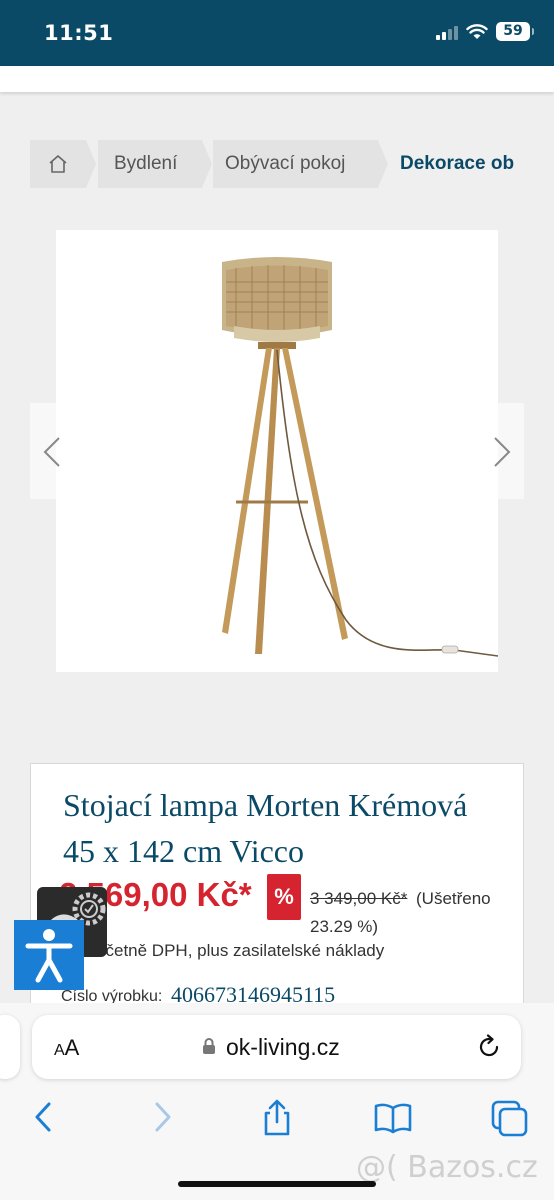  What do you see at coordinates (277, 33) in the screenshot?
I see `status-bar: 11:51 59` at bounding box center [277, 33].